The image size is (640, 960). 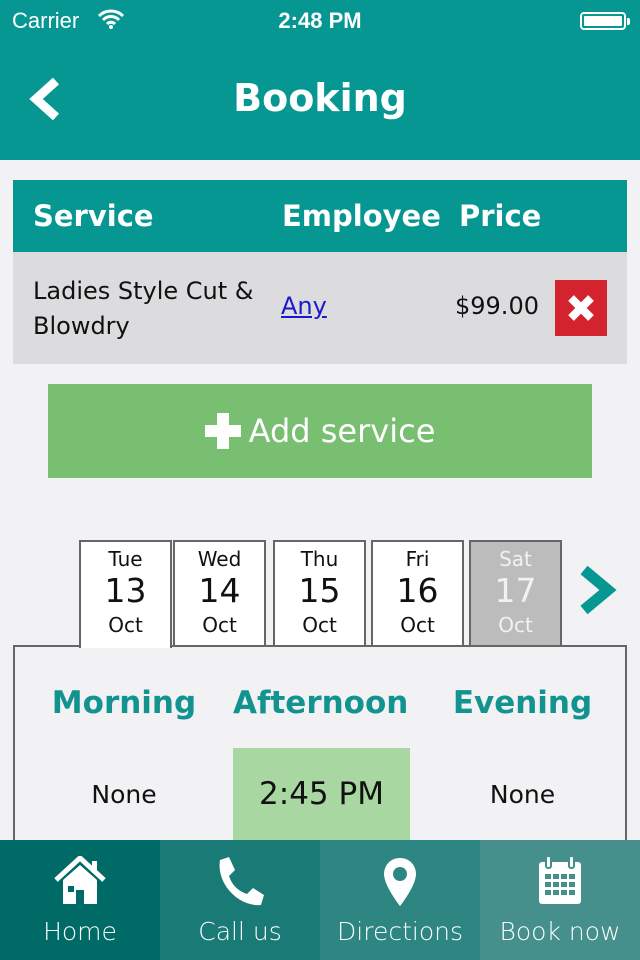 I want to click on add-service-button: Add service, so click(x=320, y=431).